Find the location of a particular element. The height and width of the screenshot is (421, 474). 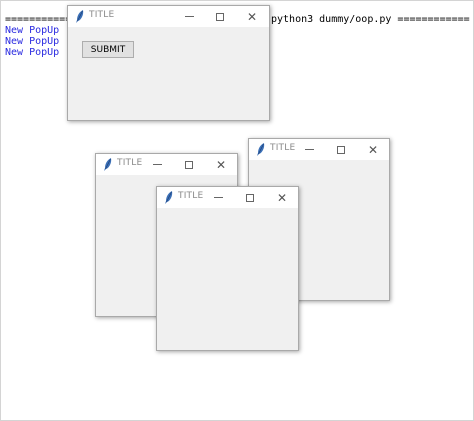

popup-window-submit: TITLE ✕ SUBMIT is located at coordinates (168, 63).